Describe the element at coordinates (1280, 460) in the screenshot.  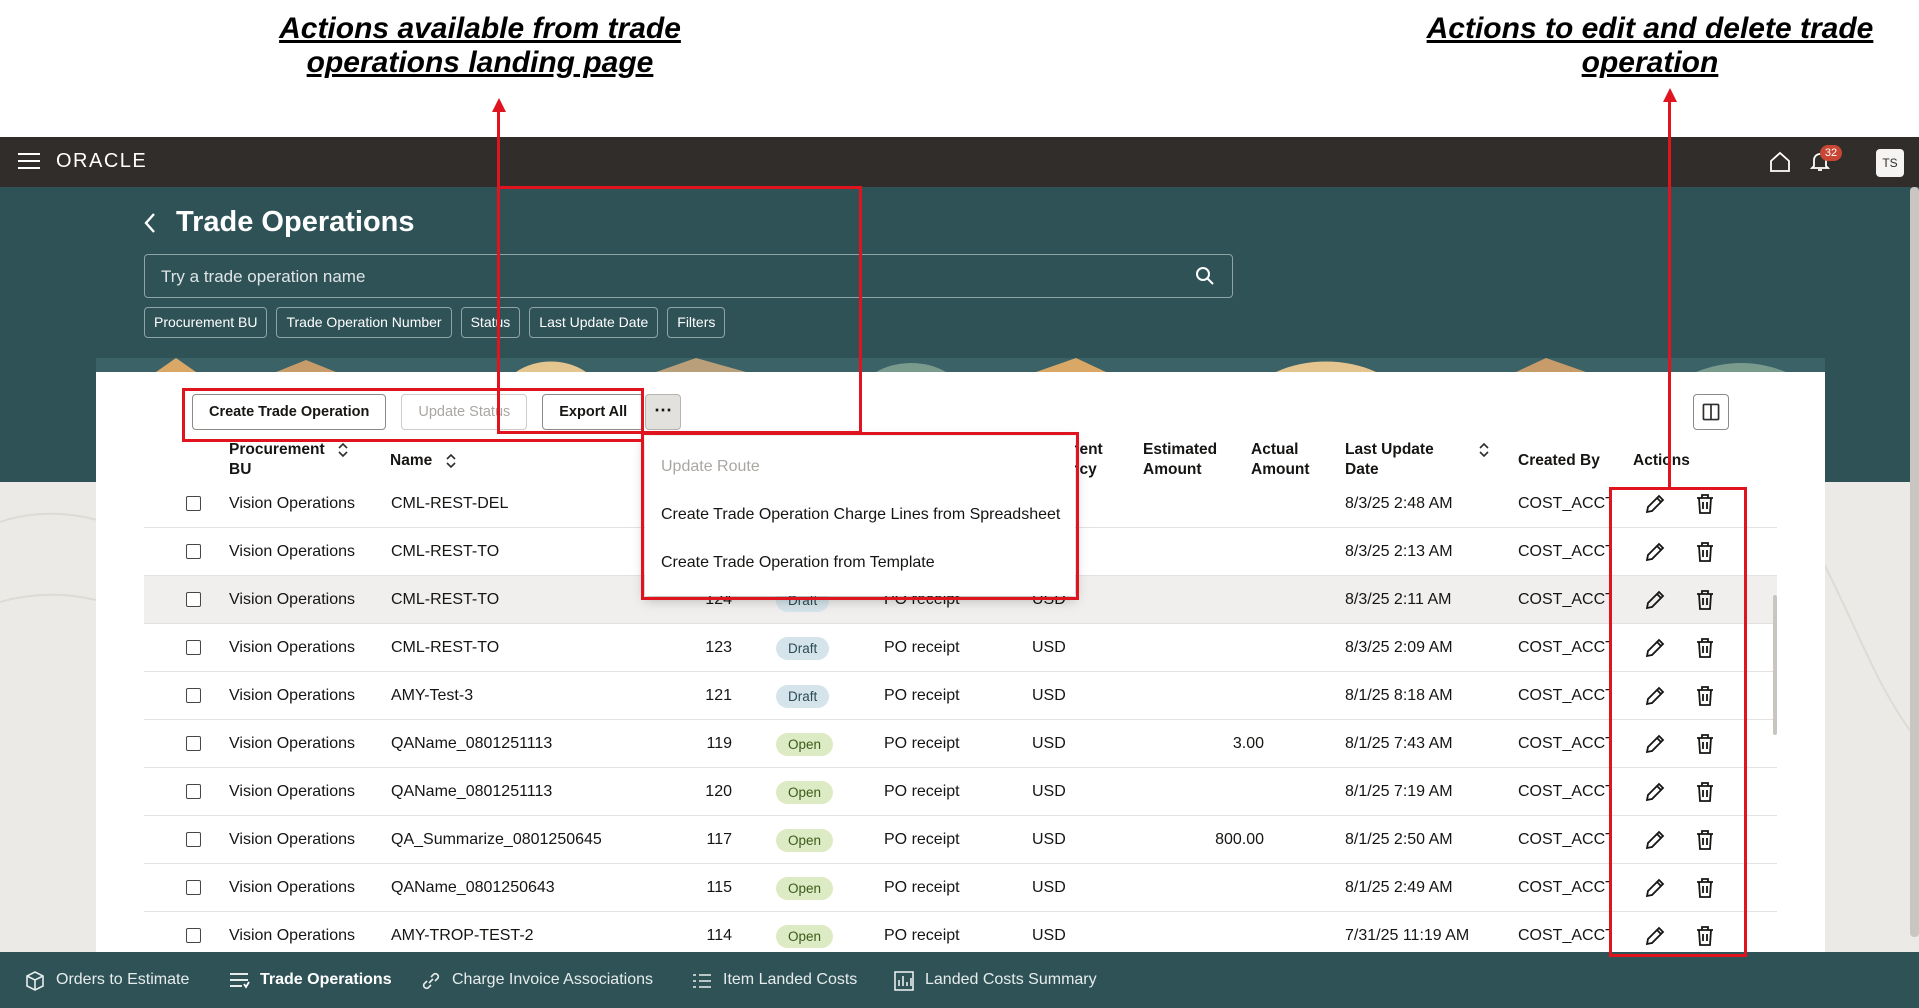
I see `column-header-actual-amount: Actual Amount` at that location.